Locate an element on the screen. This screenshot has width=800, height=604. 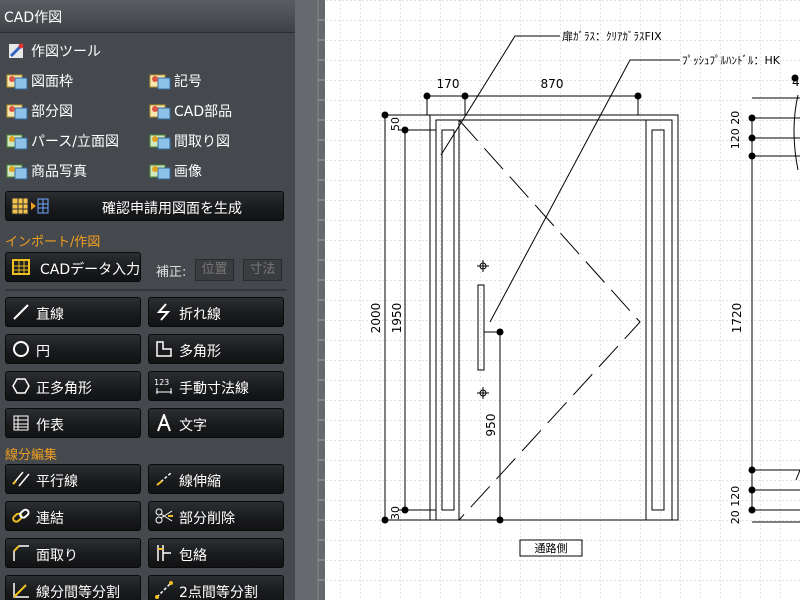
street-side-label: 通路側 is located at coordinates (551, 548).